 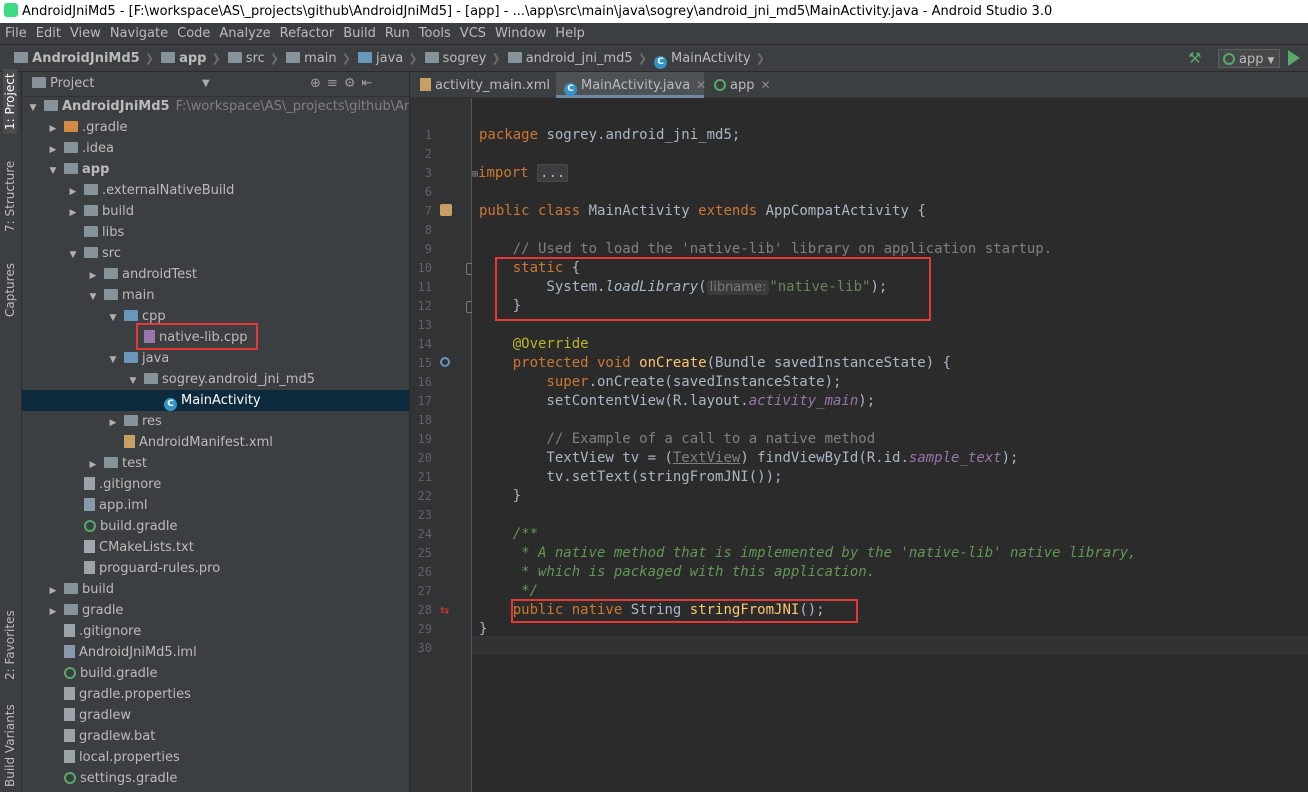 What do you see at coordinates (215, 359) in the screenshot?
I see `tree-item: ▼ java` at bounding box center [215, 359].